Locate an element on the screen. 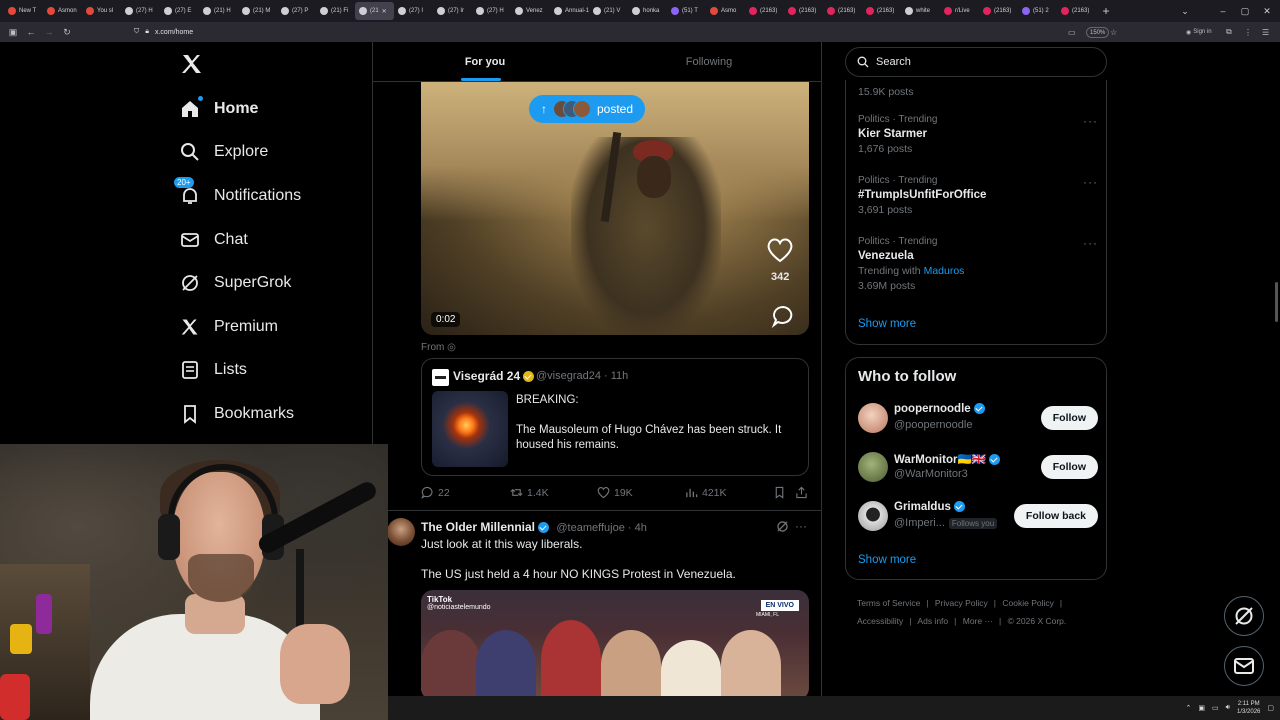  grok-fab-button is located at coordinates (1244, 616).